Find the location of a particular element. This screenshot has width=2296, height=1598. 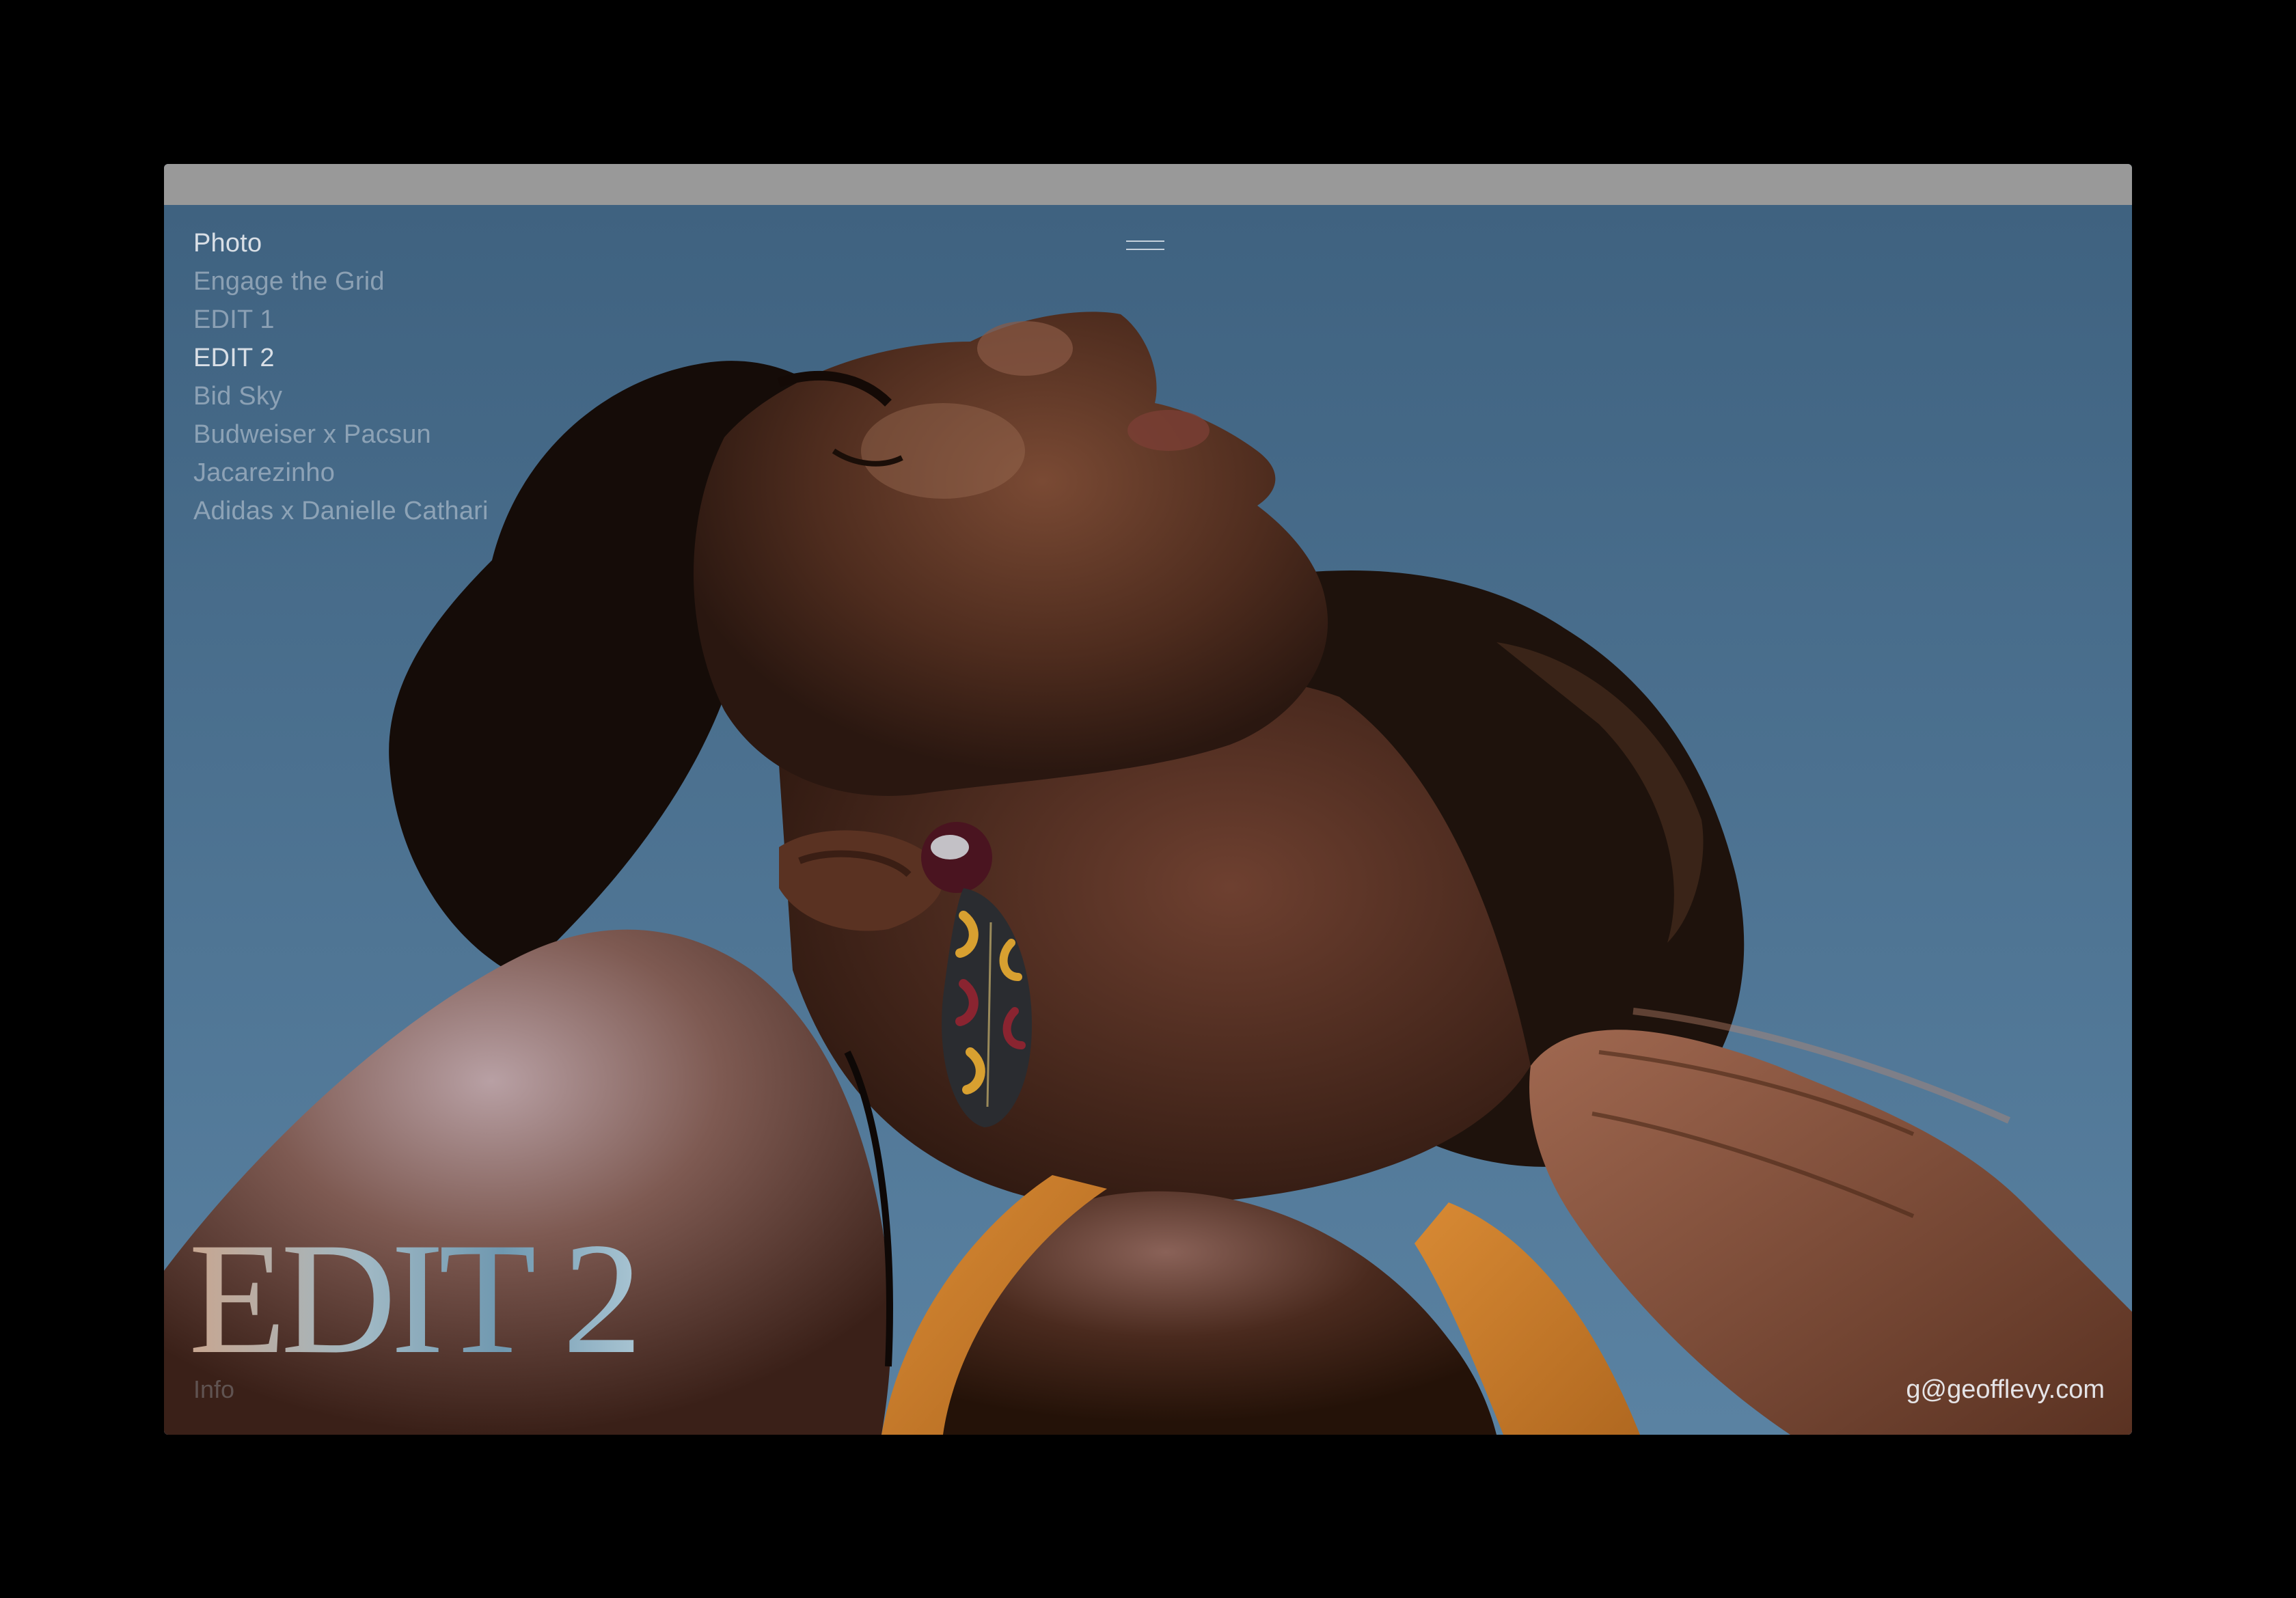

hamburger-line-bottom is located at coordinates (1145, 249).